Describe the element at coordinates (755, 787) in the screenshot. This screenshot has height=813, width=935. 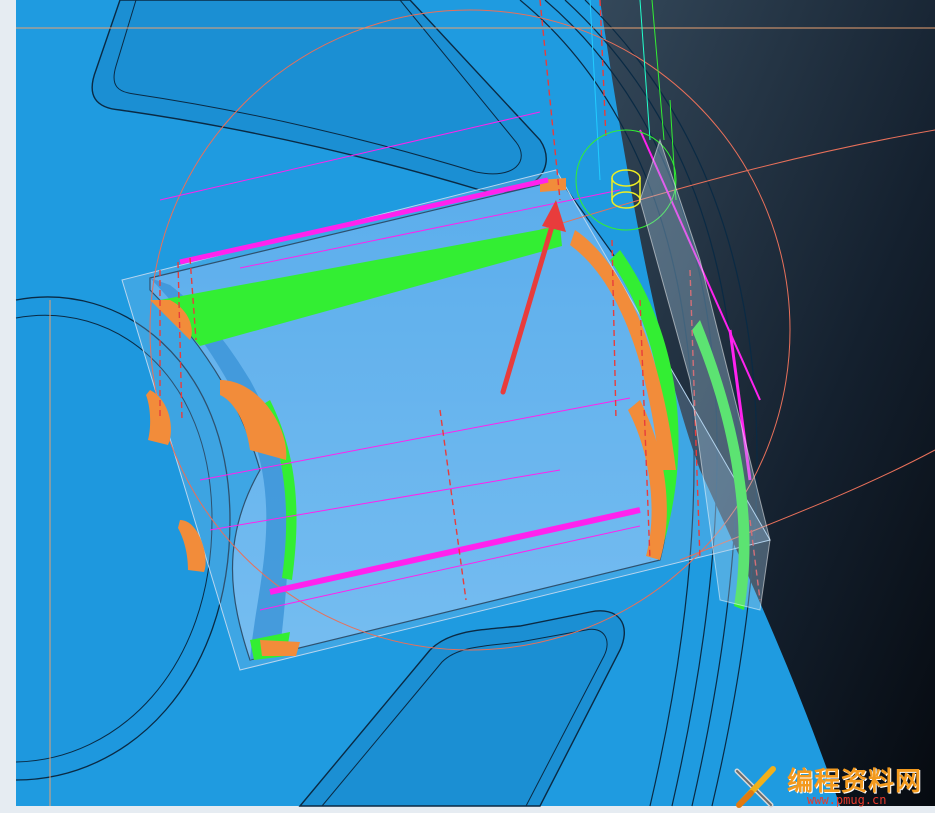
I see `wrench-screwdriver-icon` at that location.